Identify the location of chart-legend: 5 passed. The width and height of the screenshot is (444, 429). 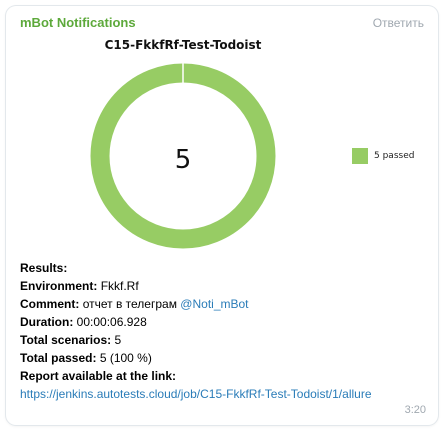
(383, 156).